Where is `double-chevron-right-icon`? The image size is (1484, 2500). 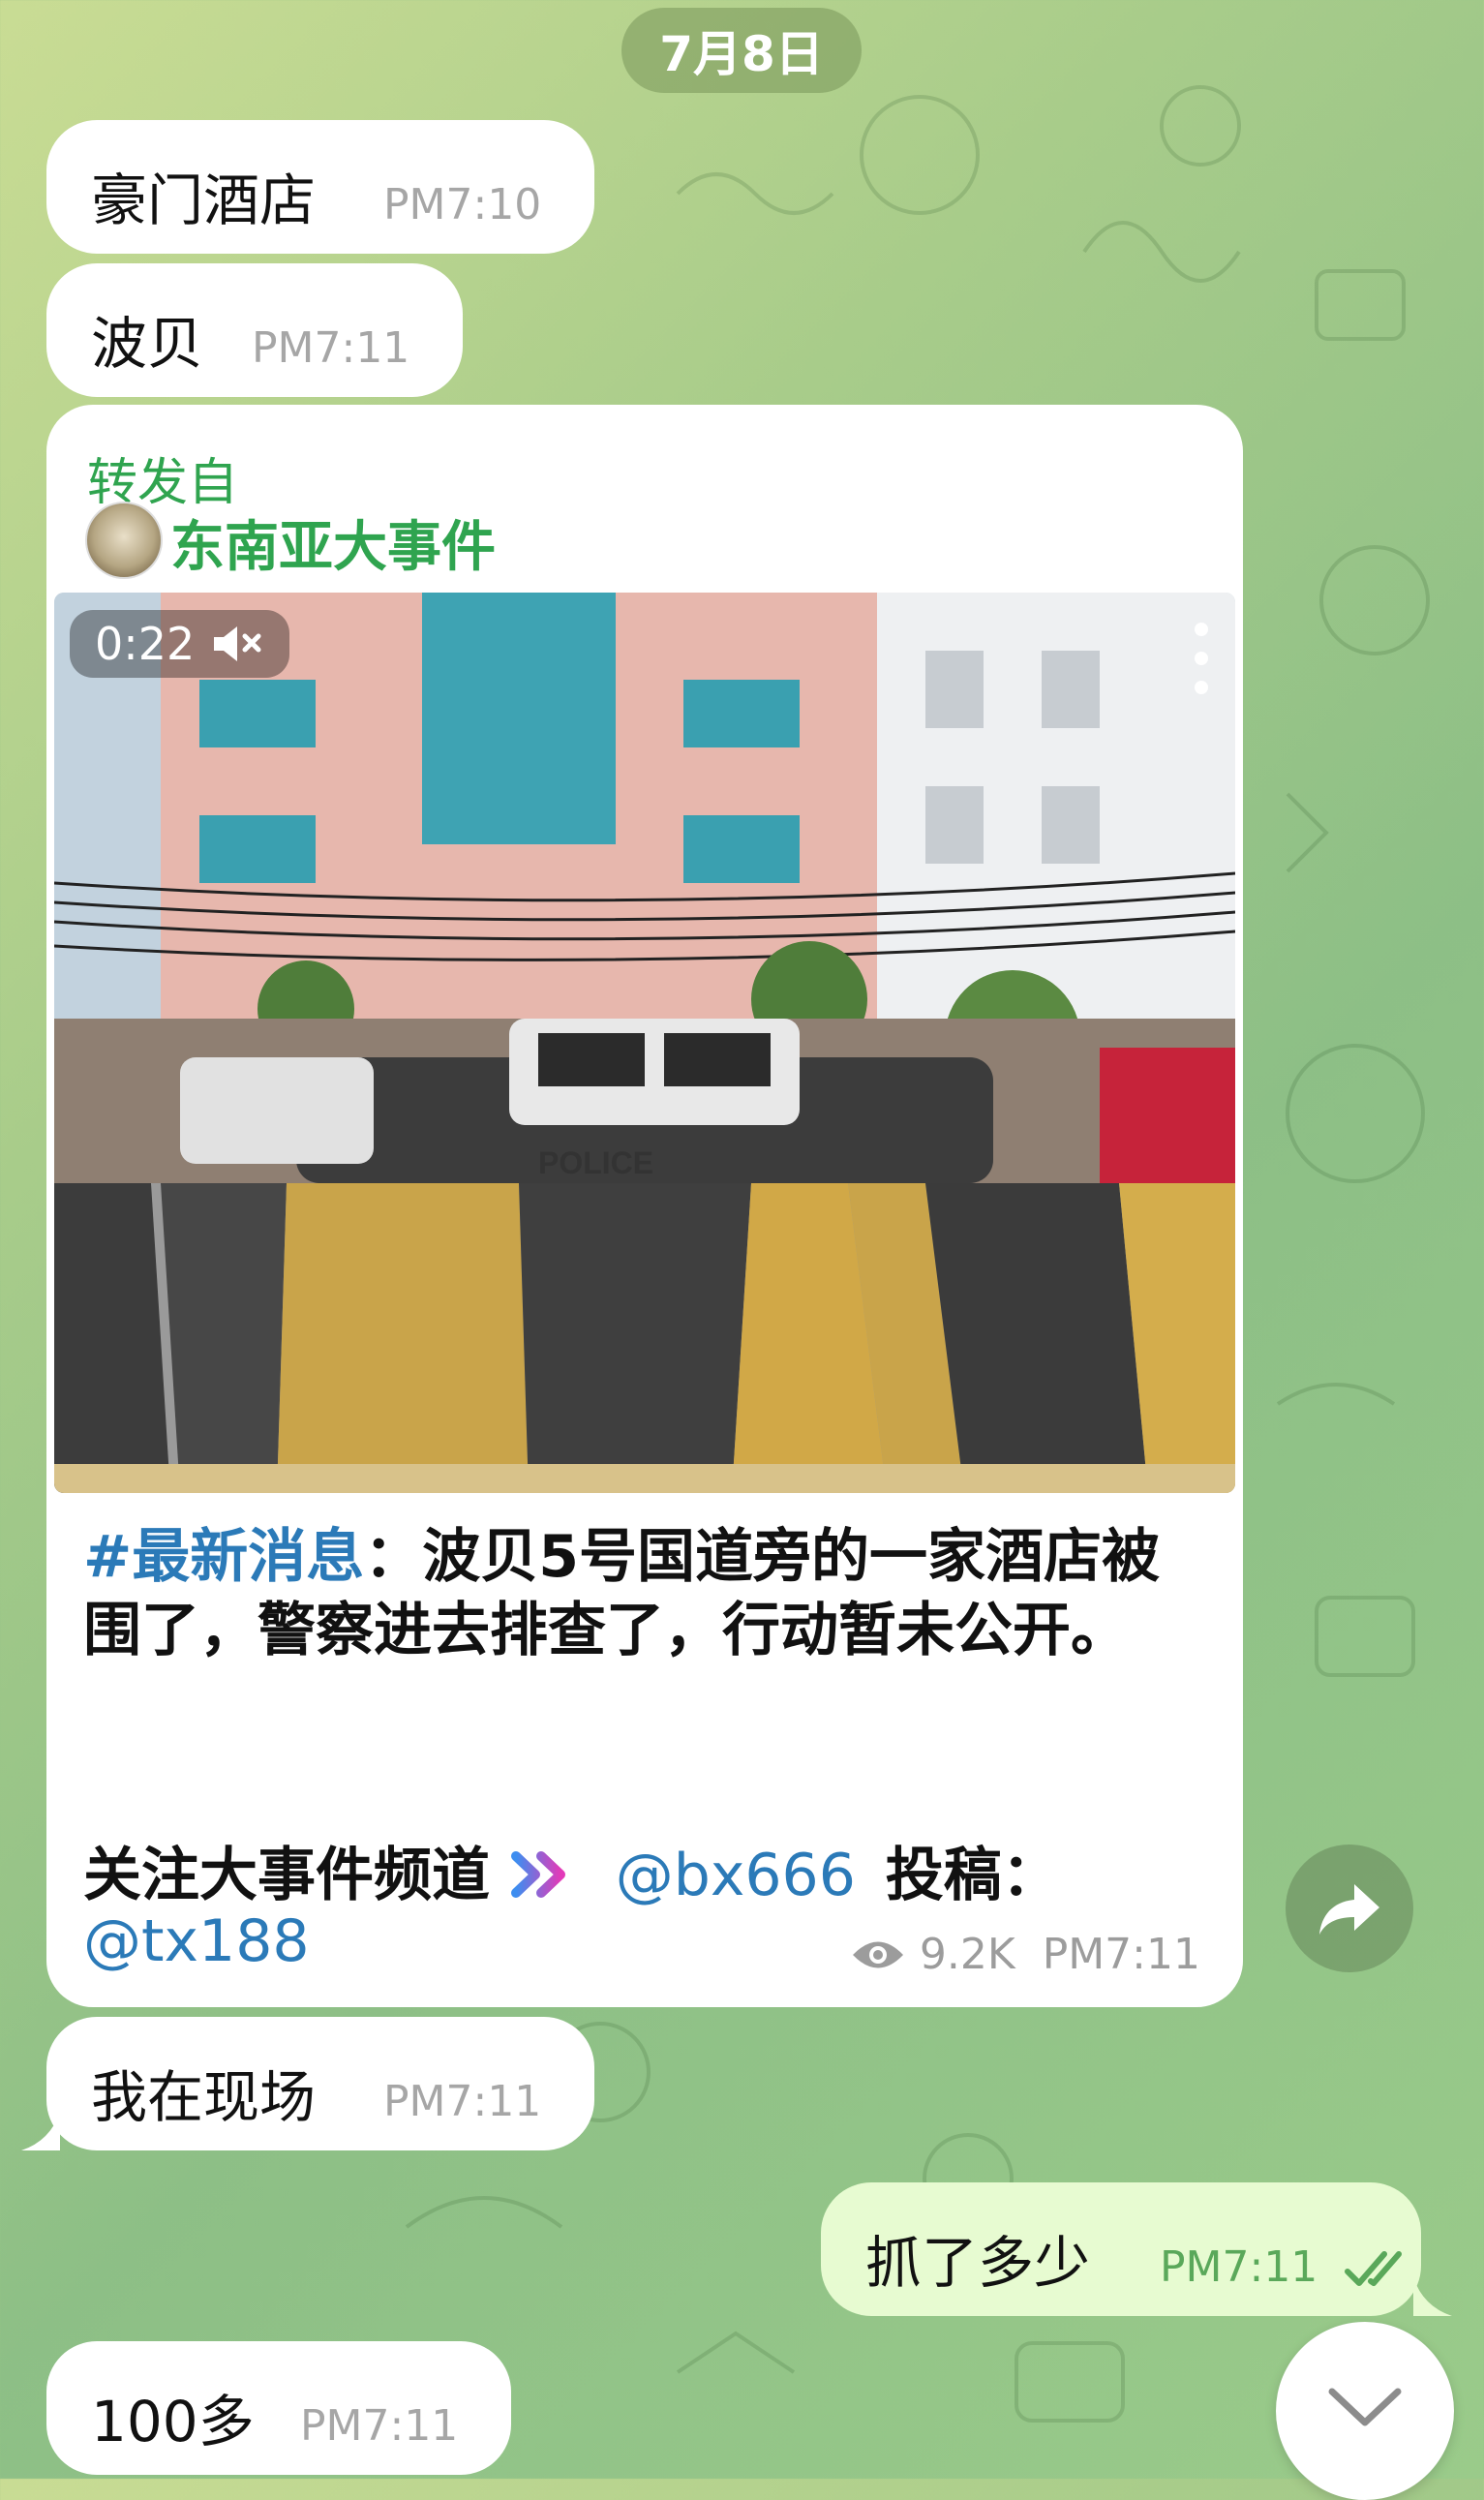 double-chevron-right-icon is located at coordinates (537, 1874).